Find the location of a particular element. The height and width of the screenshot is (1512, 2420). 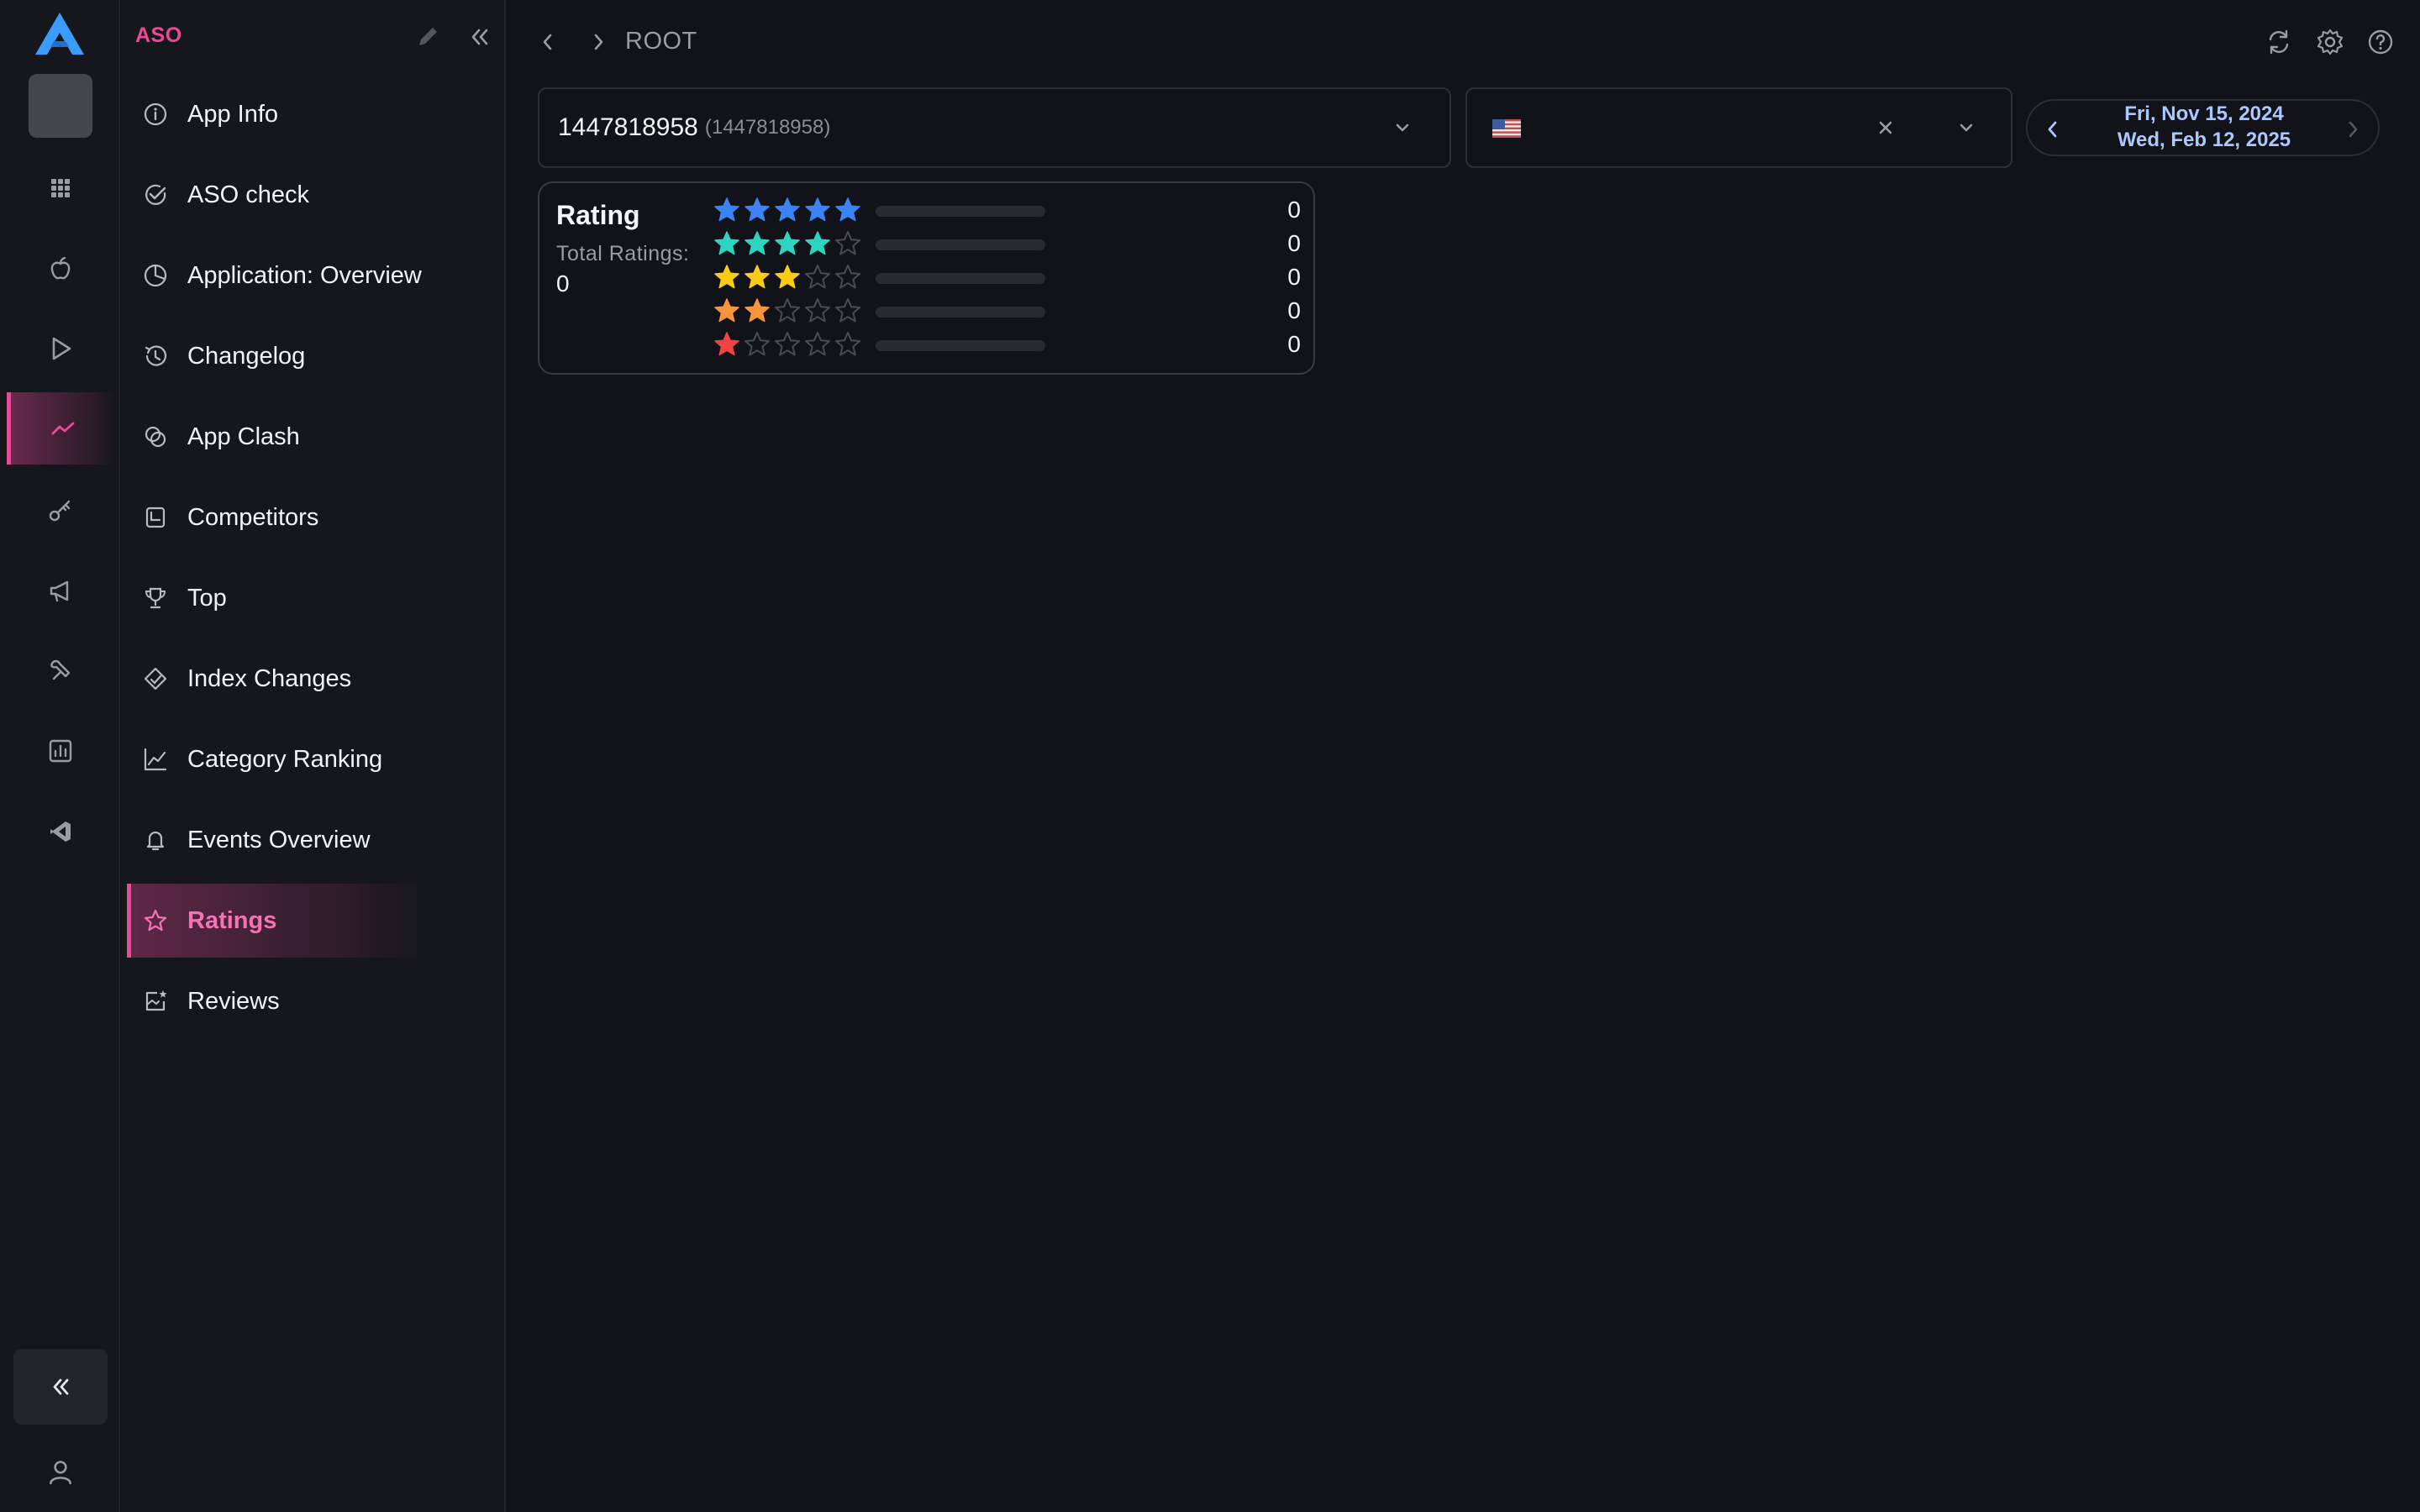

rail-item-reports is located at coordinates (60, 751).